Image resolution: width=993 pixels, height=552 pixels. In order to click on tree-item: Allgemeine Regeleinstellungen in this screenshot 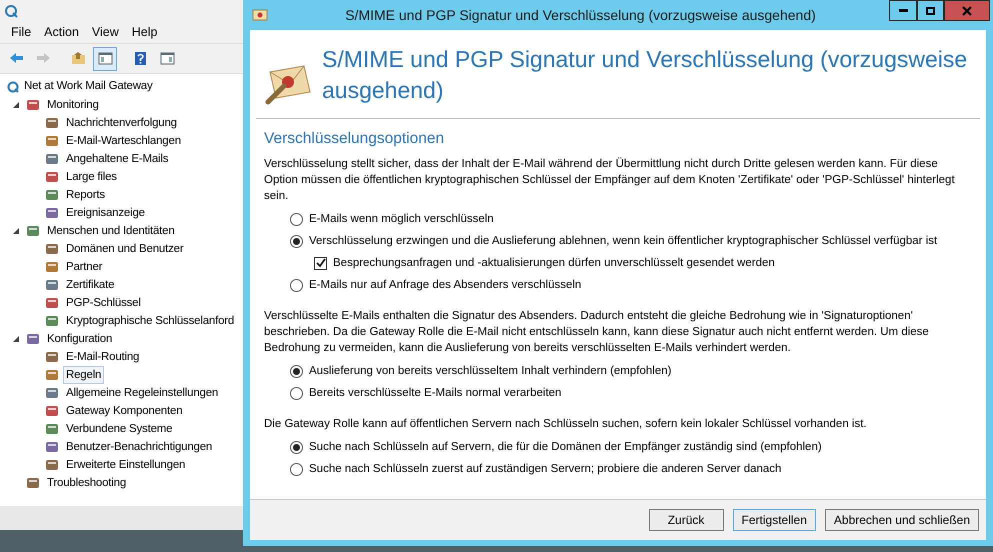, I will do `click(142, 393)`.